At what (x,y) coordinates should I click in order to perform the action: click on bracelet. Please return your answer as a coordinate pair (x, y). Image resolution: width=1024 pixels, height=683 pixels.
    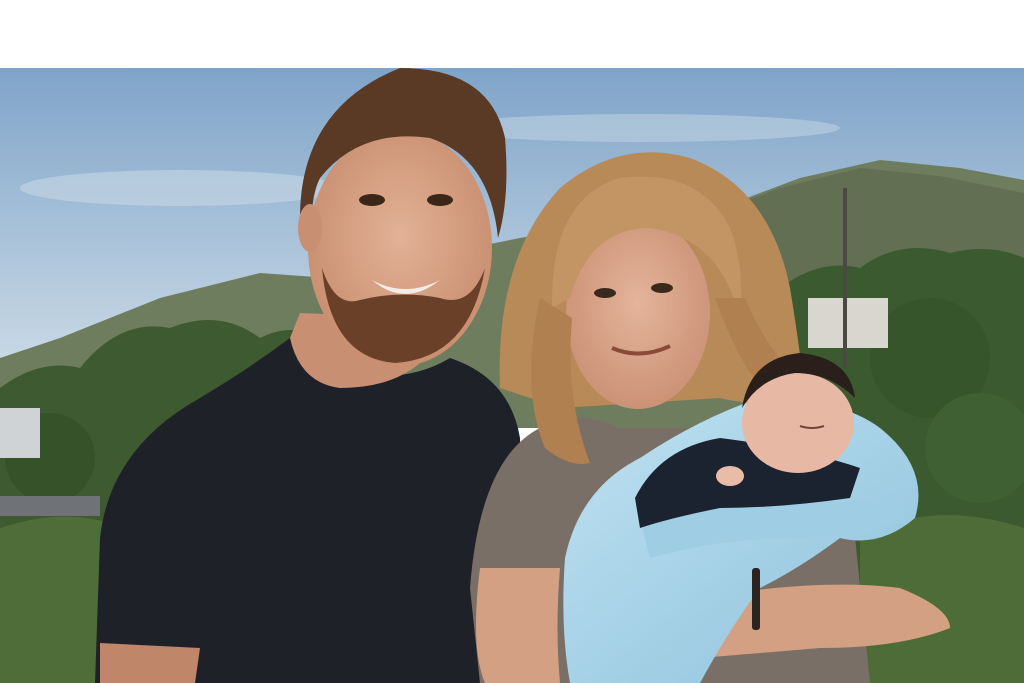
    Looking at the image, I should click on (756, 599).